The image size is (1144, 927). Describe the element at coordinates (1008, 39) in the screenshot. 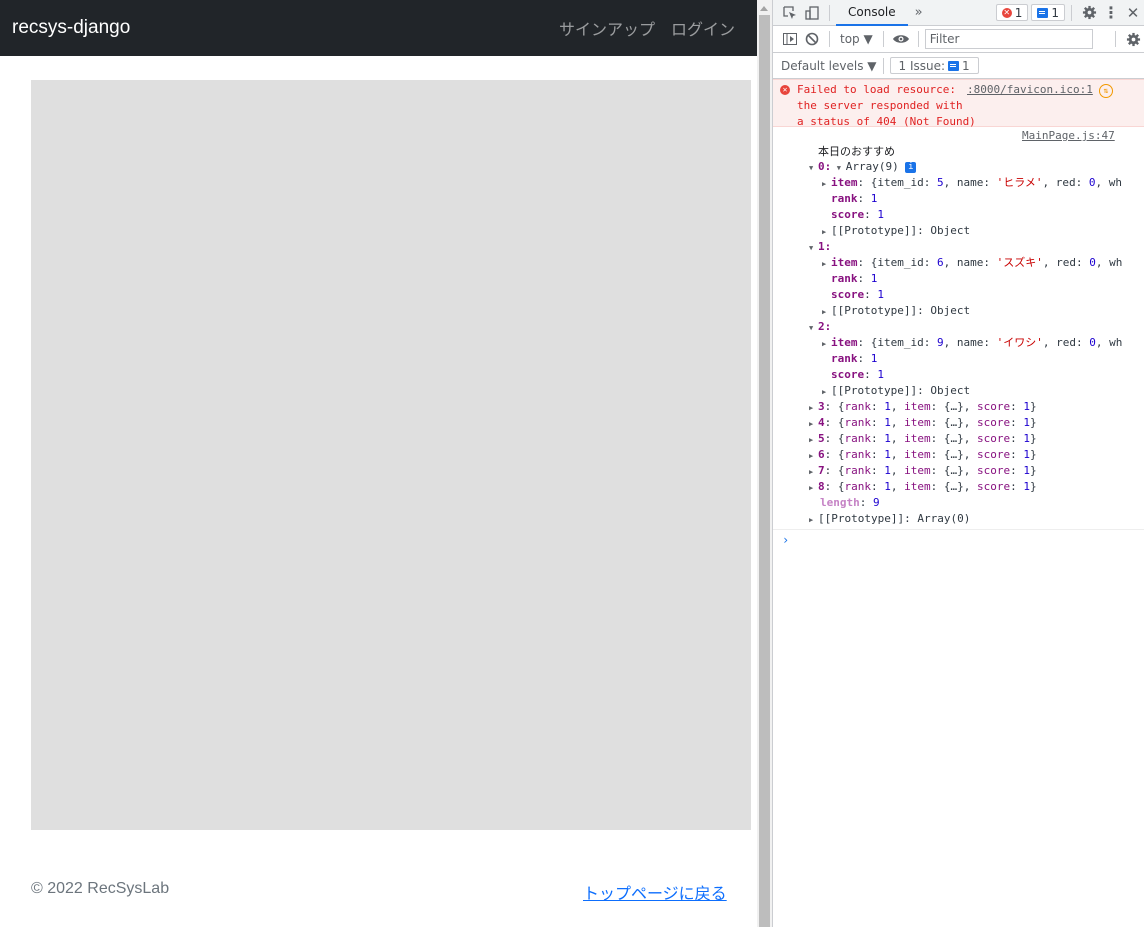

I see `filter-input` at that location.